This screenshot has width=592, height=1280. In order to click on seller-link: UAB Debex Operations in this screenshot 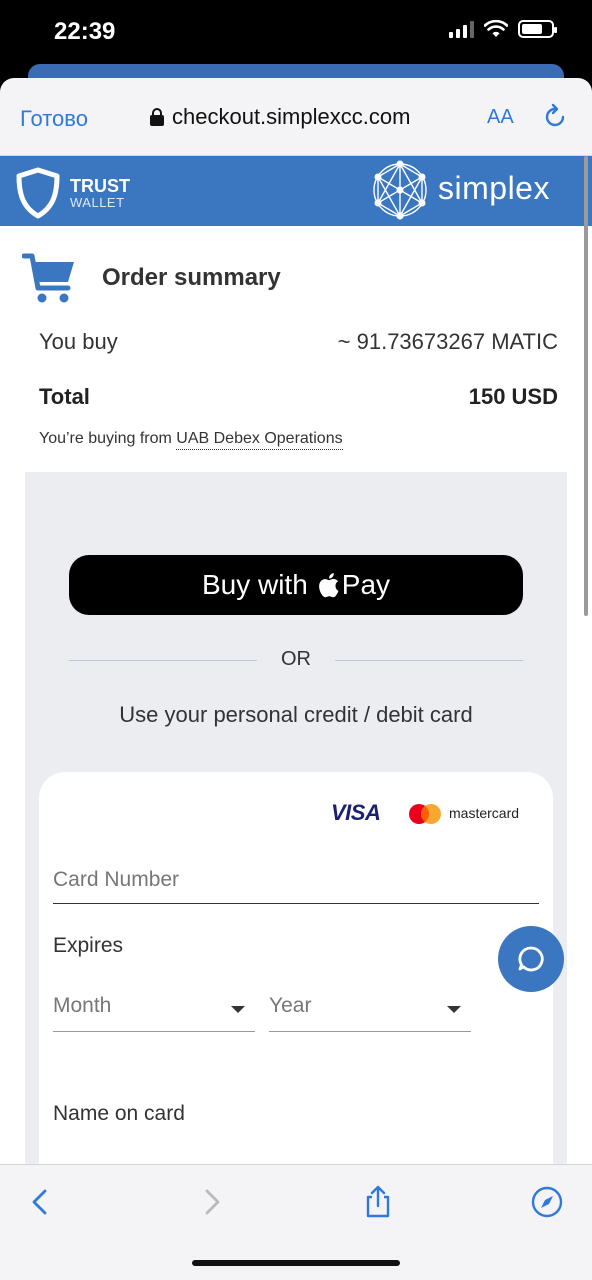, I will do `click(259, 440)`.